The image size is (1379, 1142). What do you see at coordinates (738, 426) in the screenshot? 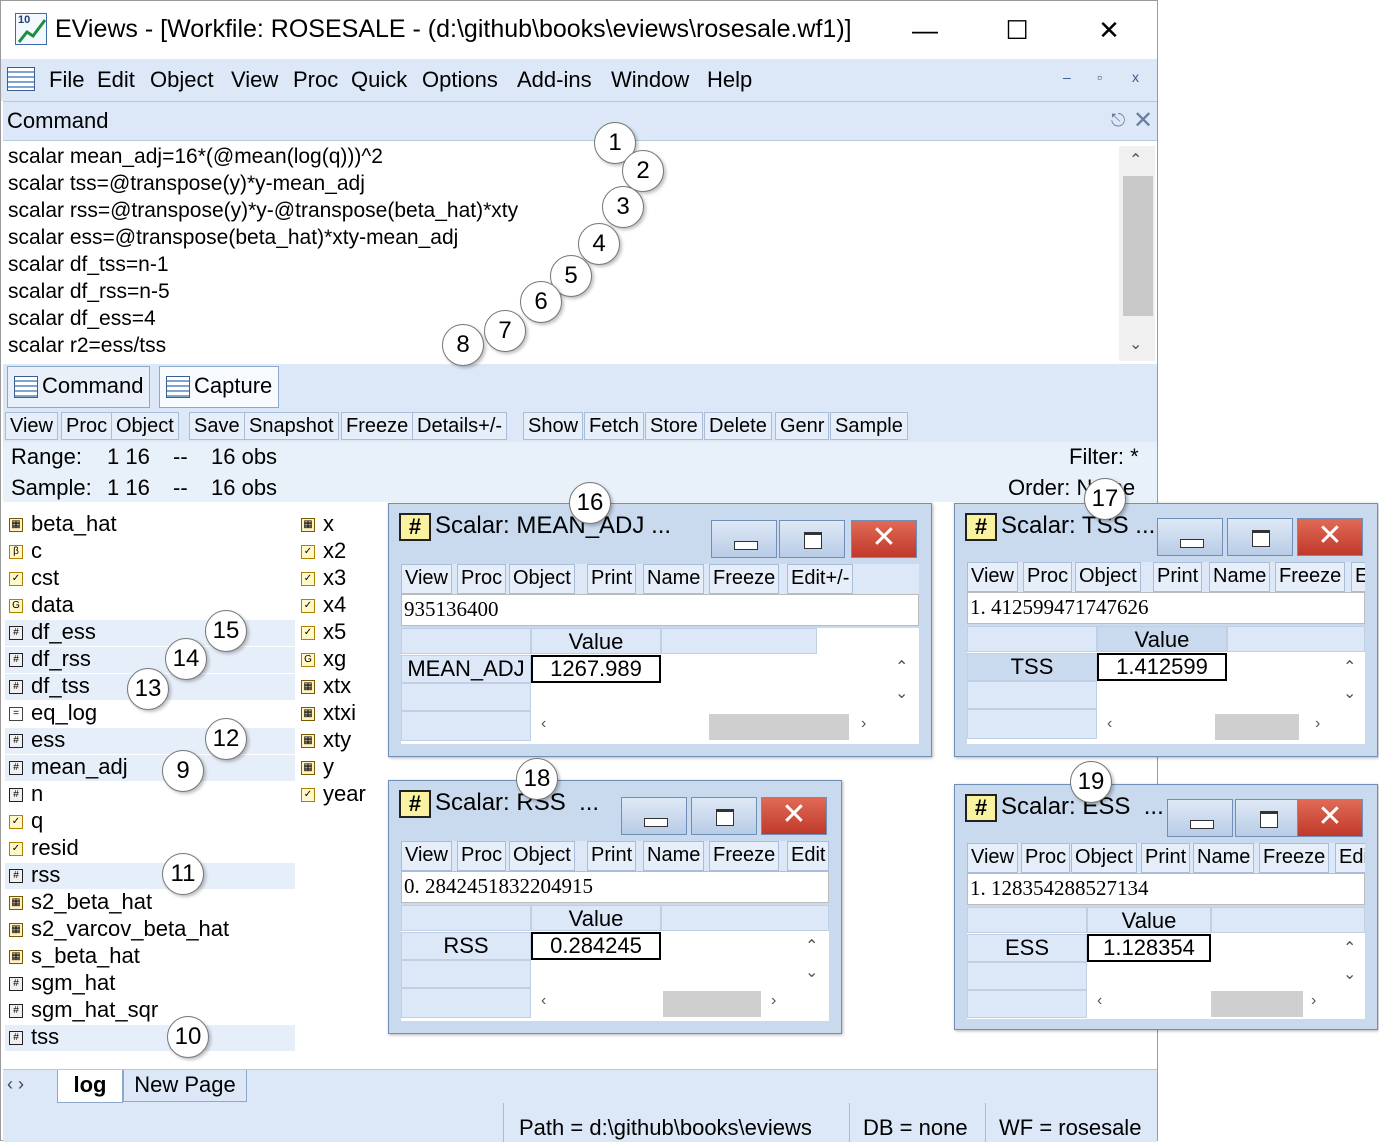
I see `wf-delete-button: Delete` at bounding box center [738, 426].